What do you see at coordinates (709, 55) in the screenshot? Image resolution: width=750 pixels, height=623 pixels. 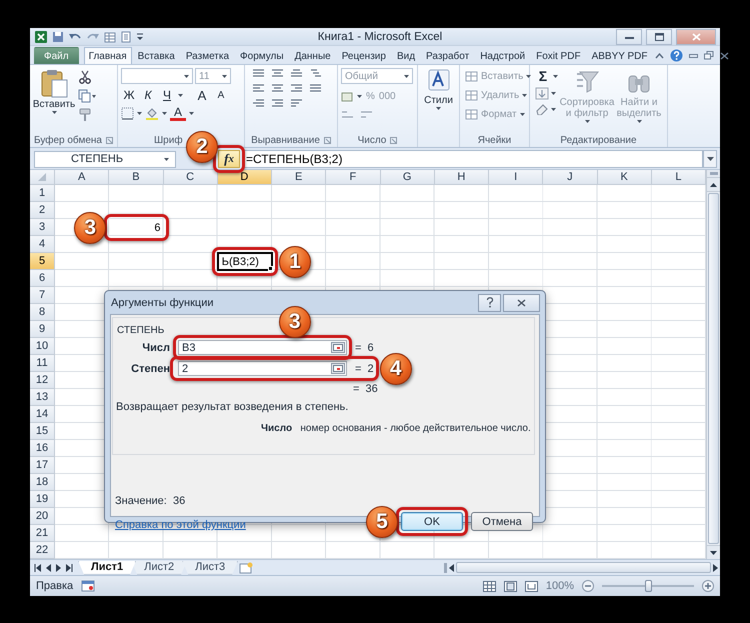 I see `restore-icon` at bounding box center [709, 55].